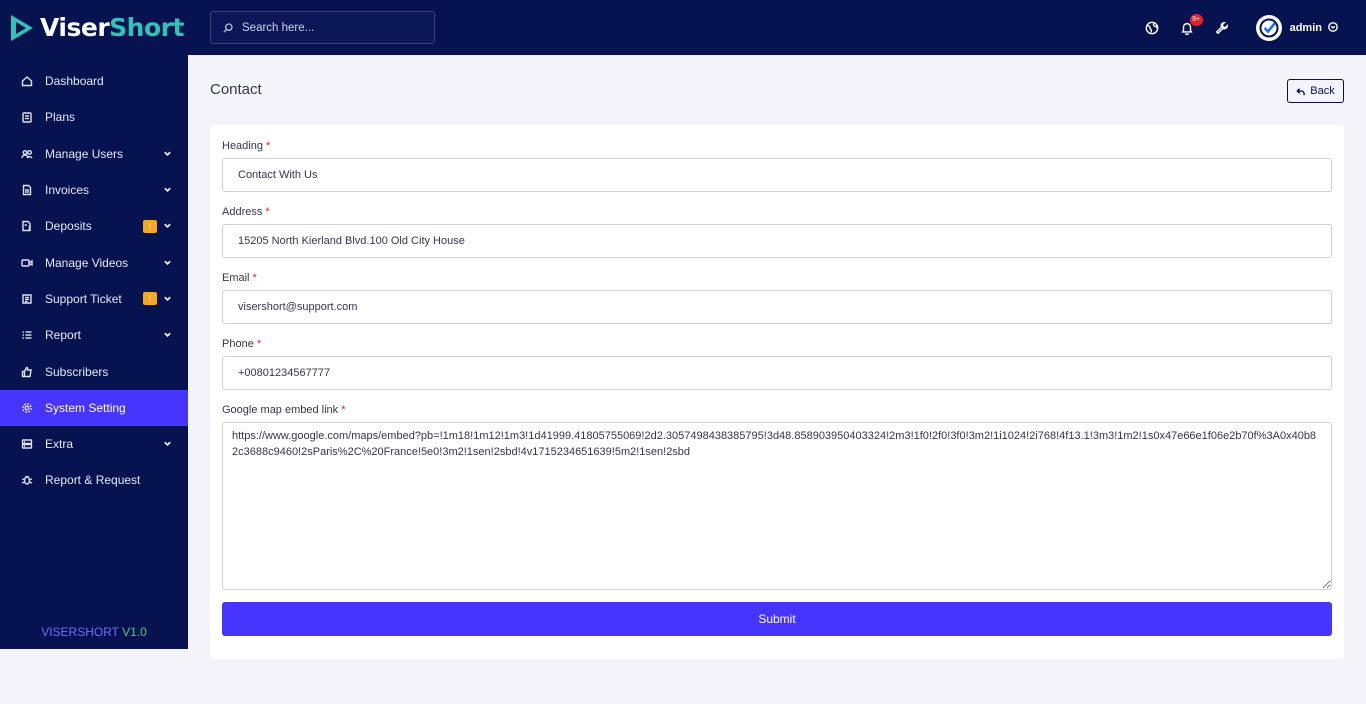 The image size is (1366, 704). What do you see at coordinates (27, 299) in the screenshot?
I see `ticket-icon` at bounding box center [27, 299].